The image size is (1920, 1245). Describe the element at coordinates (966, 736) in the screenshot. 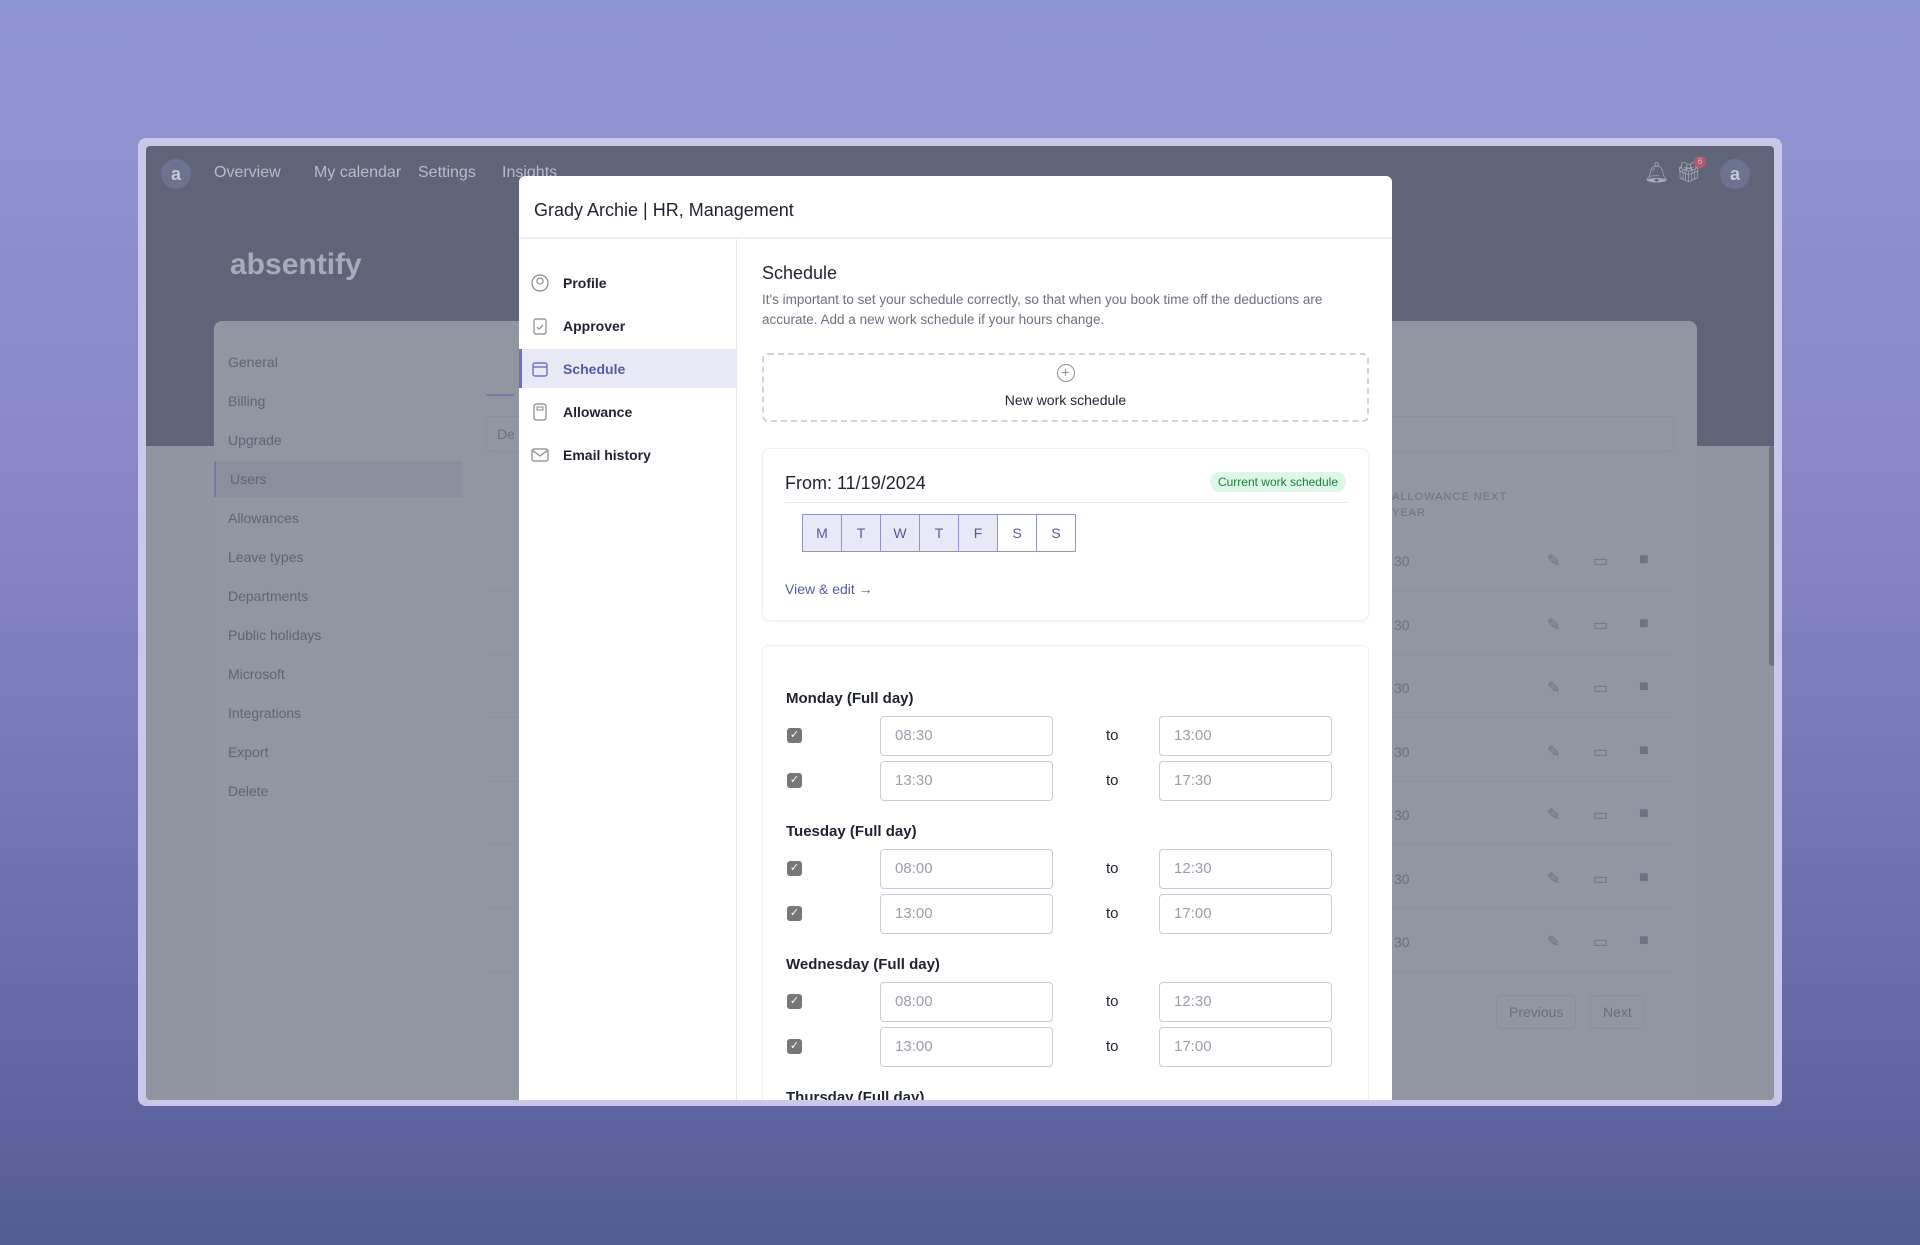

I see `start-time-input: 08:30` at that location.